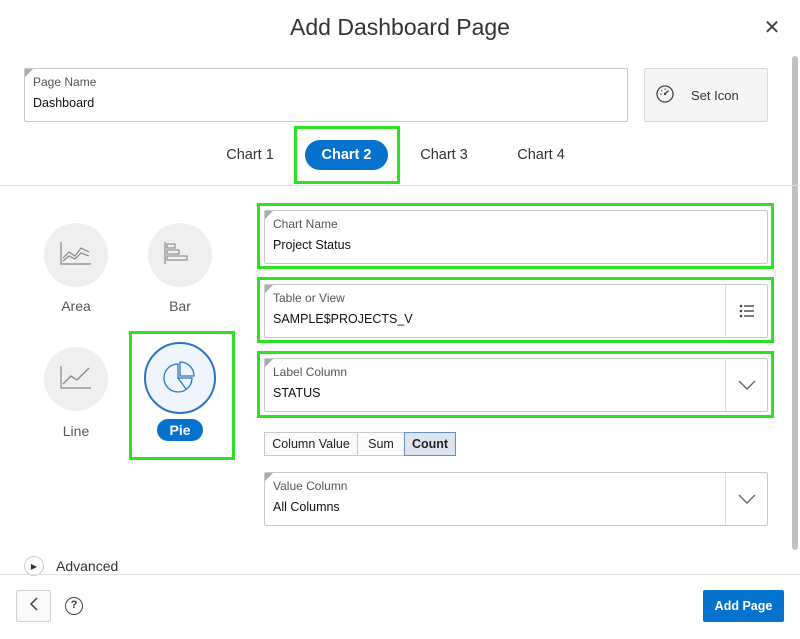 The image size is (800, 639). I want to click on chart-type-line, so click(76, 379).